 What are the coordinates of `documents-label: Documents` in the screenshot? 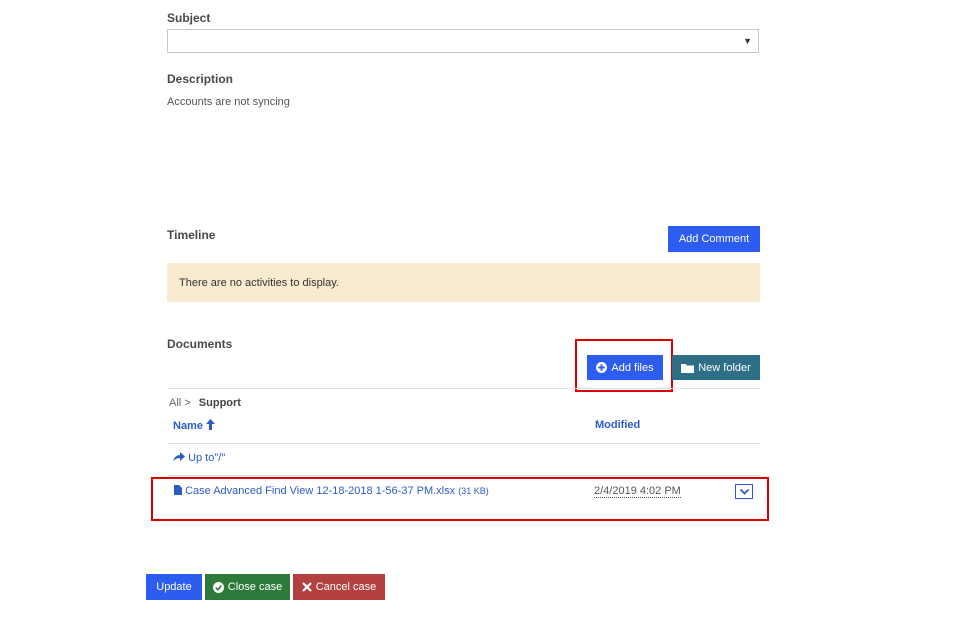 It's located at (200, 344).